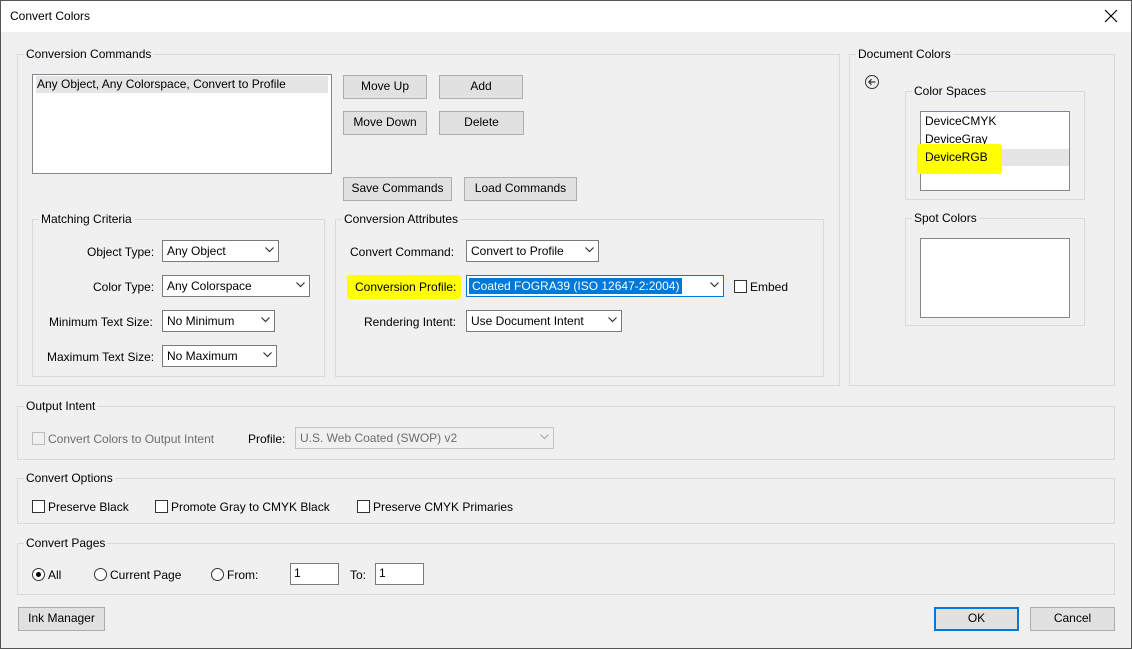 Image resolution: width=1132 pixels, height=649 pixels. What do you see at coordinates (363, 506) in the screenshot?
I see `preserve-cmyk-checkbox` at bounding box center [363, 506].